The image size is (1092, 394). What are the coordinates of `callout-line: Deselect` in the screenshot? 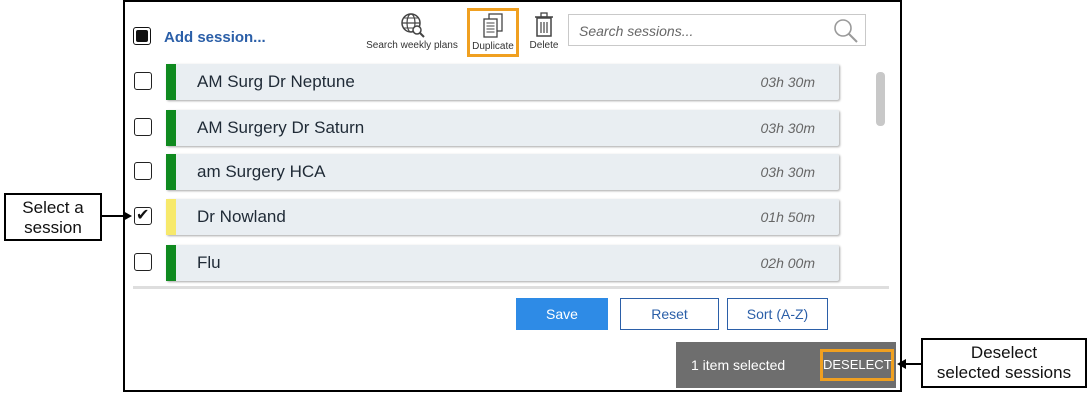 It's located at (1004, 352).